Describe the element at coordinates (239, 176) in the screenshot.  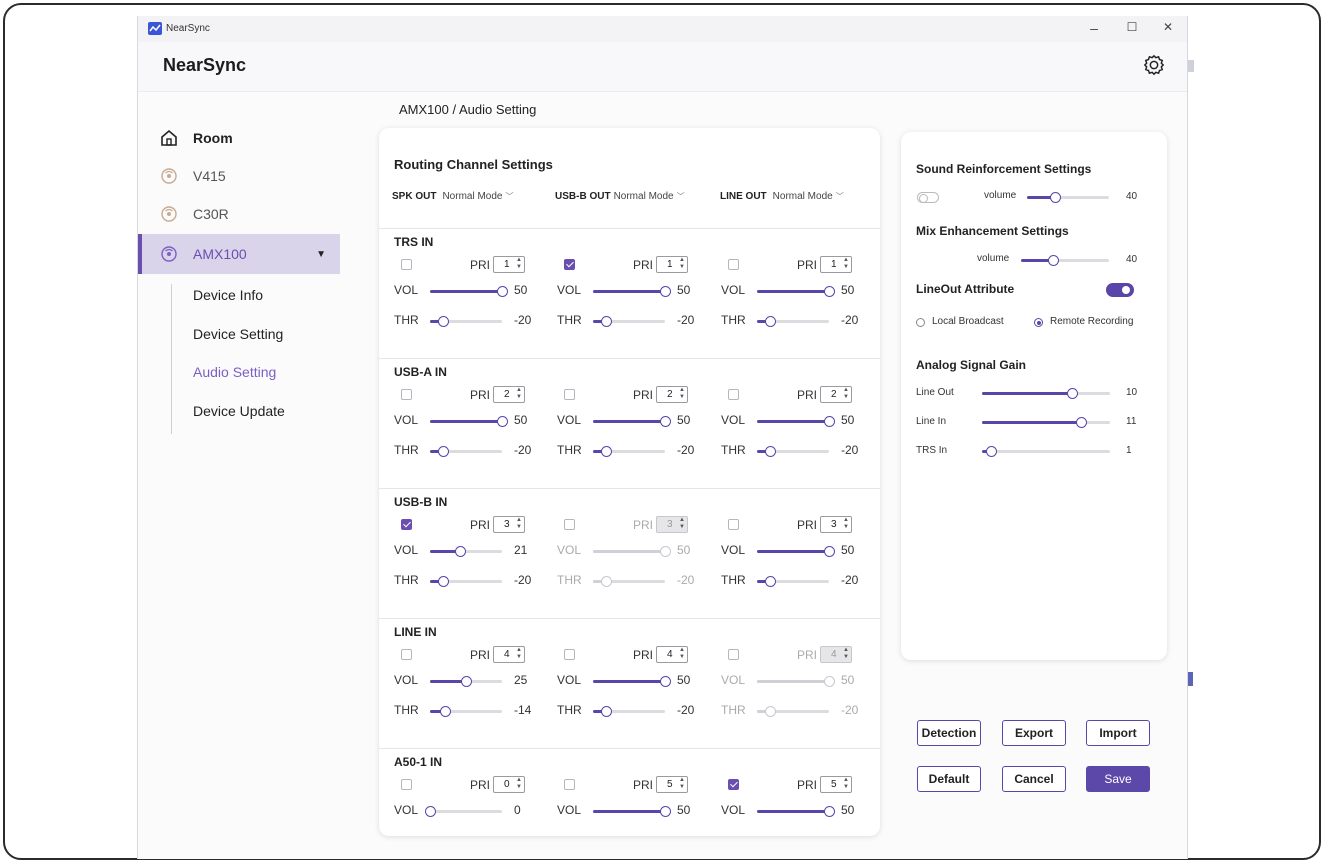
I see `sidebar-item-v415: V415` at that location.